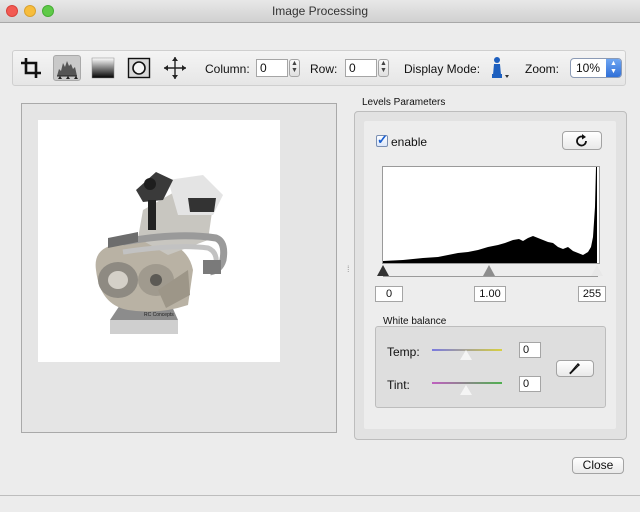  I want to click on move-tool-button, so click(175, 68).